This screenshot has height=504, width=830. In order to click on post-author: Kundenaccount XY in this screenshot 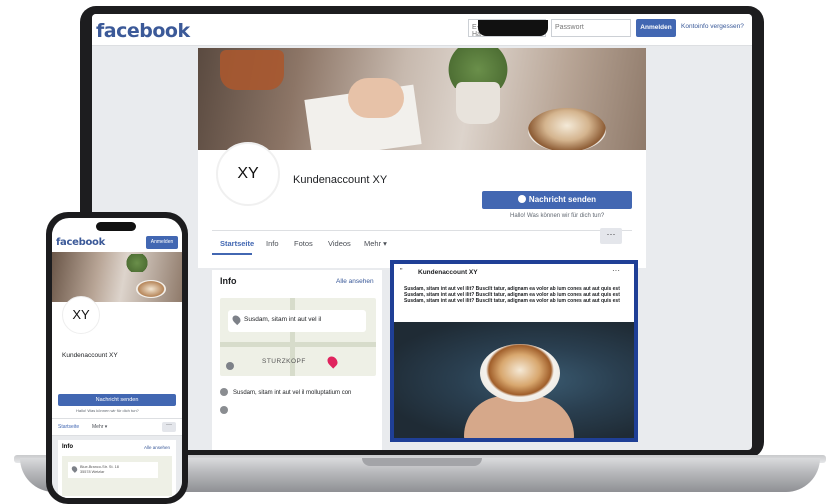, I will do `click(448, 272)`.